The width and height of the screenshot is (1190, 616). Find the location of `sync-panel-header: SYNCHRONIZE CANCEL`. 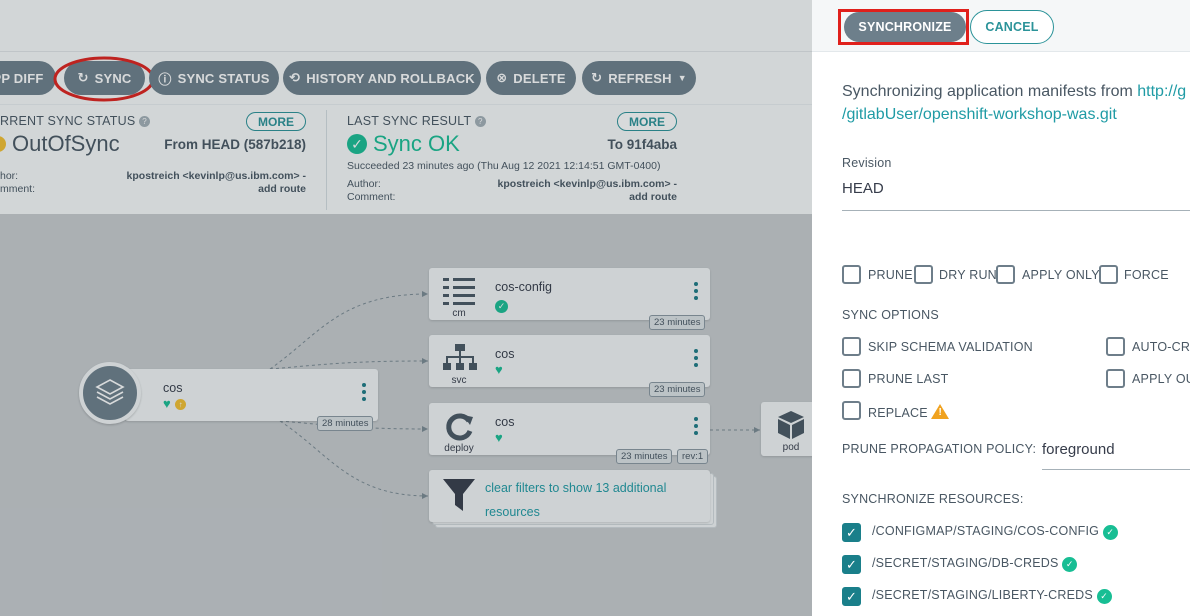

sync-panel-header: SYNCHRONIZE CANCEL is located at coordinates (1001, 26).